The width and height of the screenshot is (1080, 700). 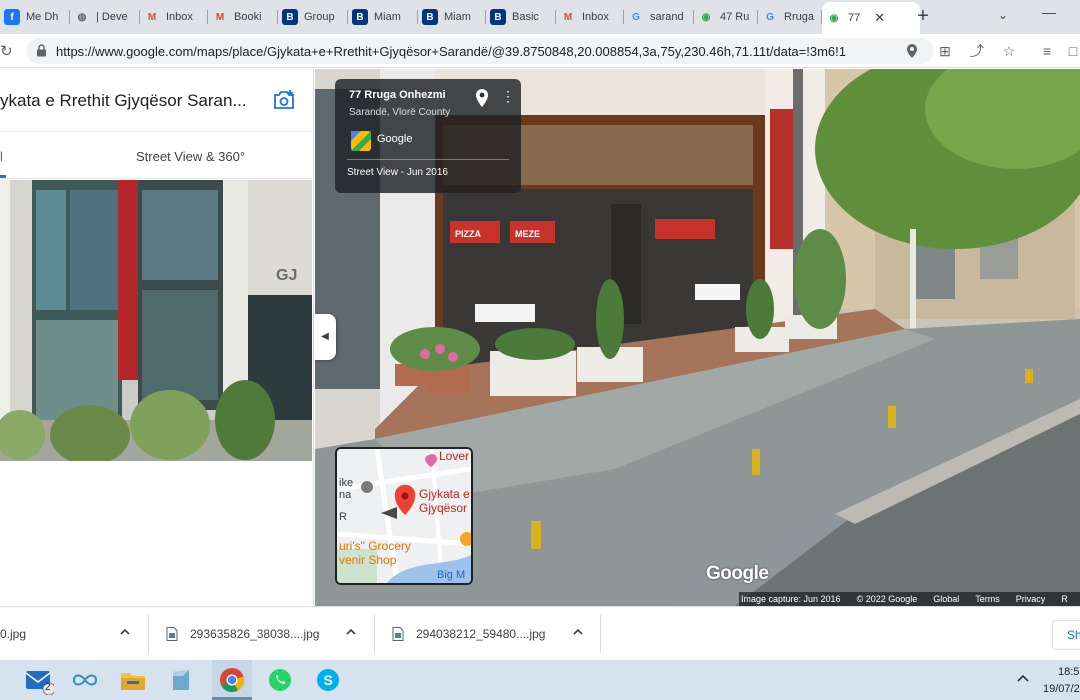 What do you see at coordinates (735, 17) in the screenshot?
I see `tab-title: 47 Ru` at bounding box center [735, 17].